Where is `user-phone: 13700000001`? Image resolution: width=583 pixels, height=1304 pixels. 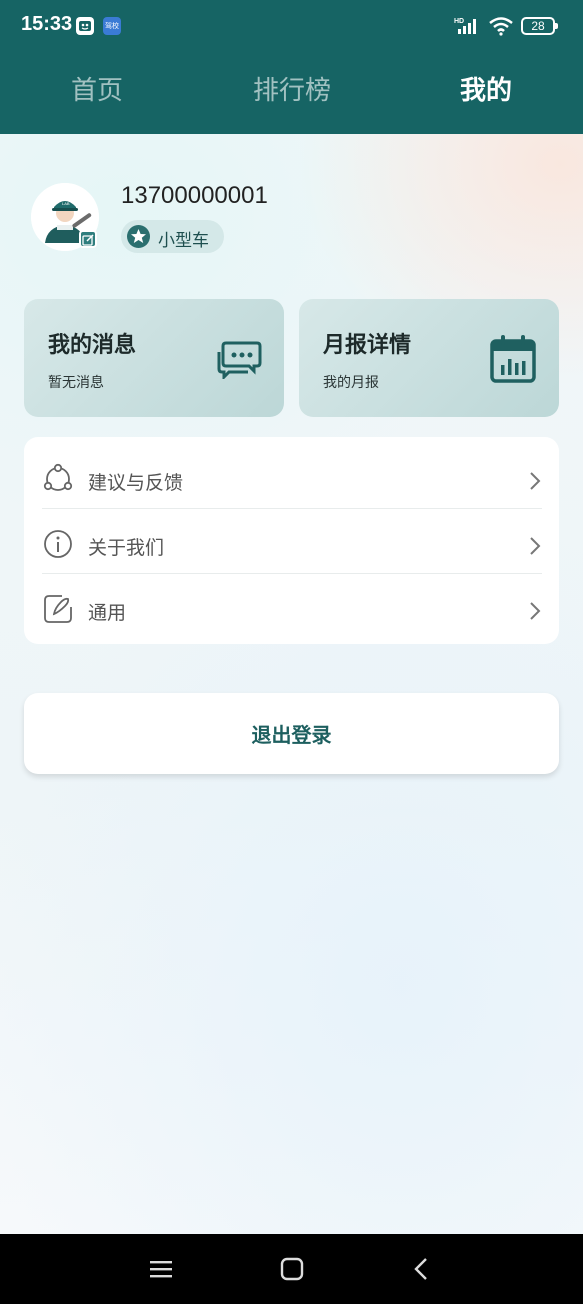
user-phone: 13700000001 is located at coordinates (194, 195).